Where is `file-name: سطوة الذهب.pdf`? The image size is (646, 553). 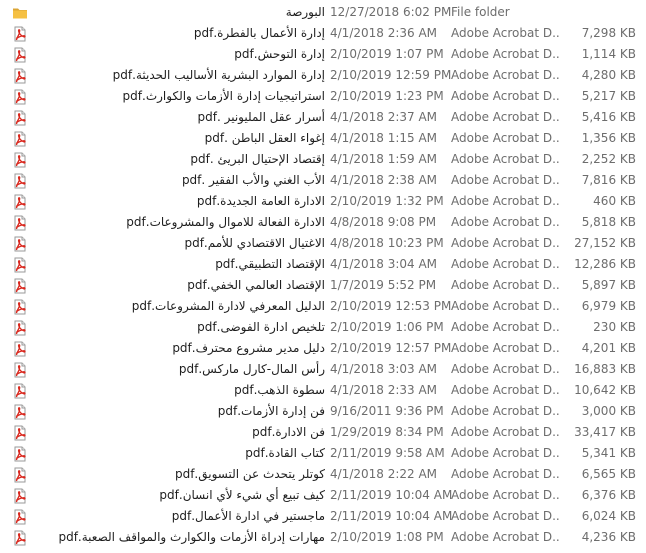 file-name: سطوة الذهب.pdf is located at coordinates (179, 390).